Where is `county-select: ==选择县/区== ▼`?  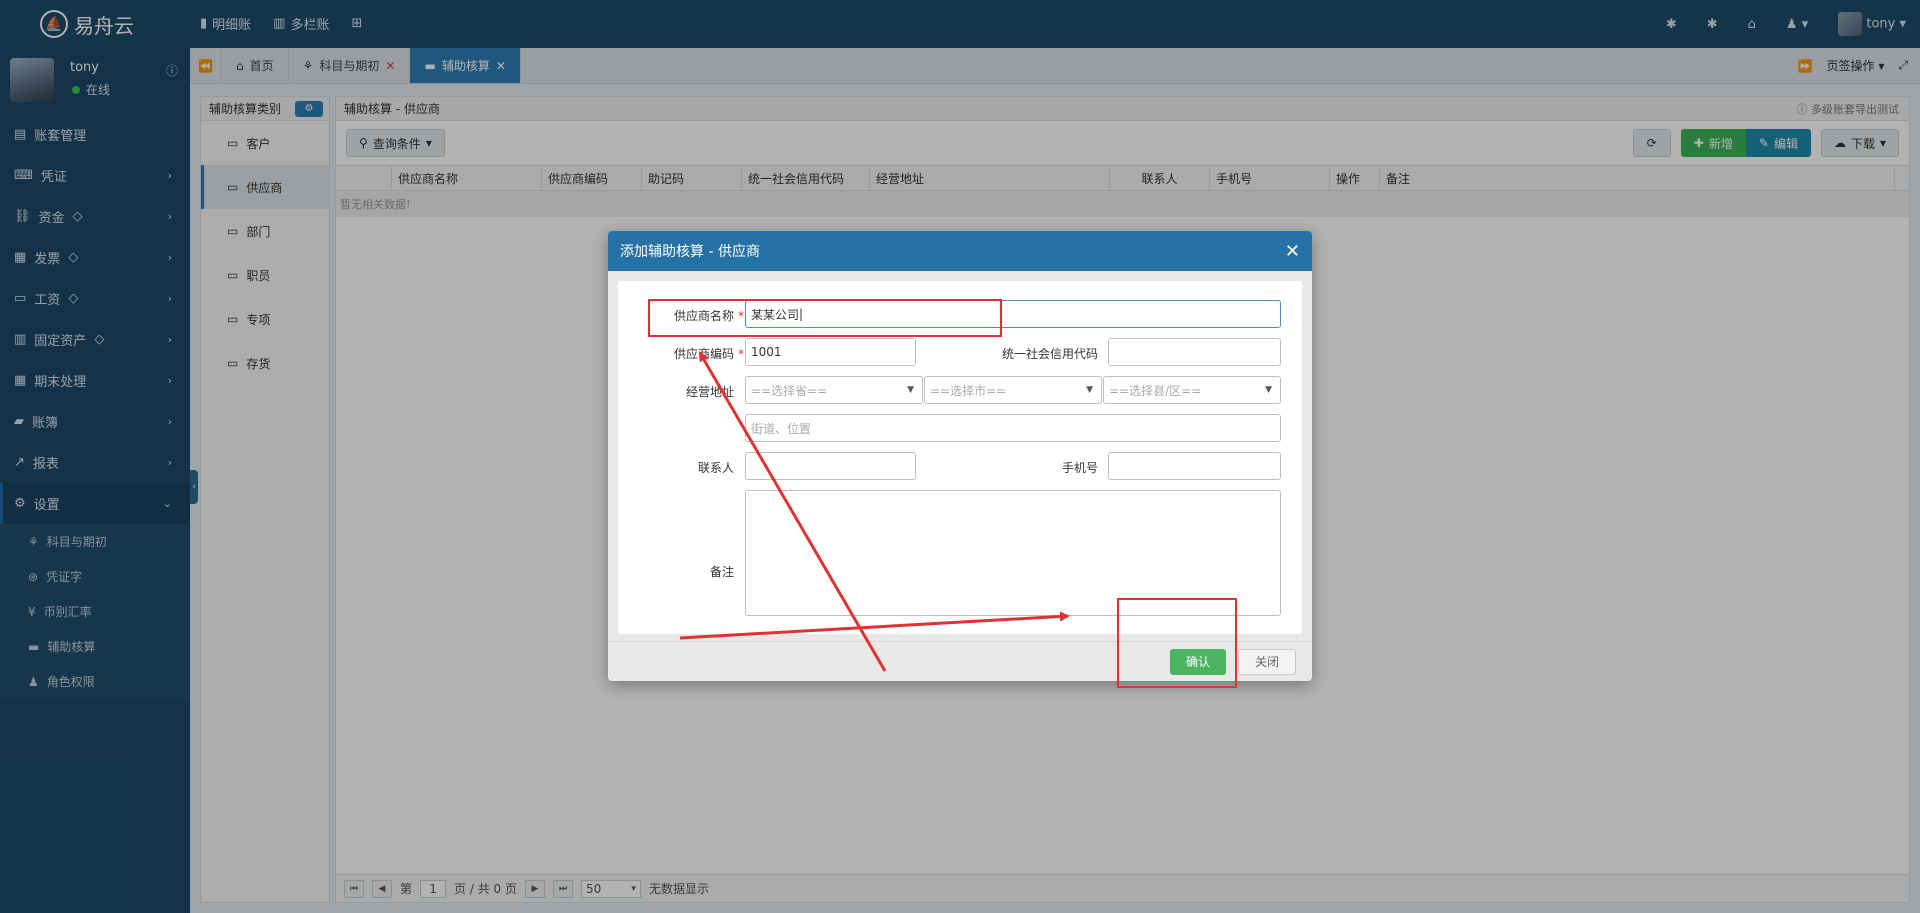 county-select: ==选择县/区== ▼ is located at coordinates (1192, 390).